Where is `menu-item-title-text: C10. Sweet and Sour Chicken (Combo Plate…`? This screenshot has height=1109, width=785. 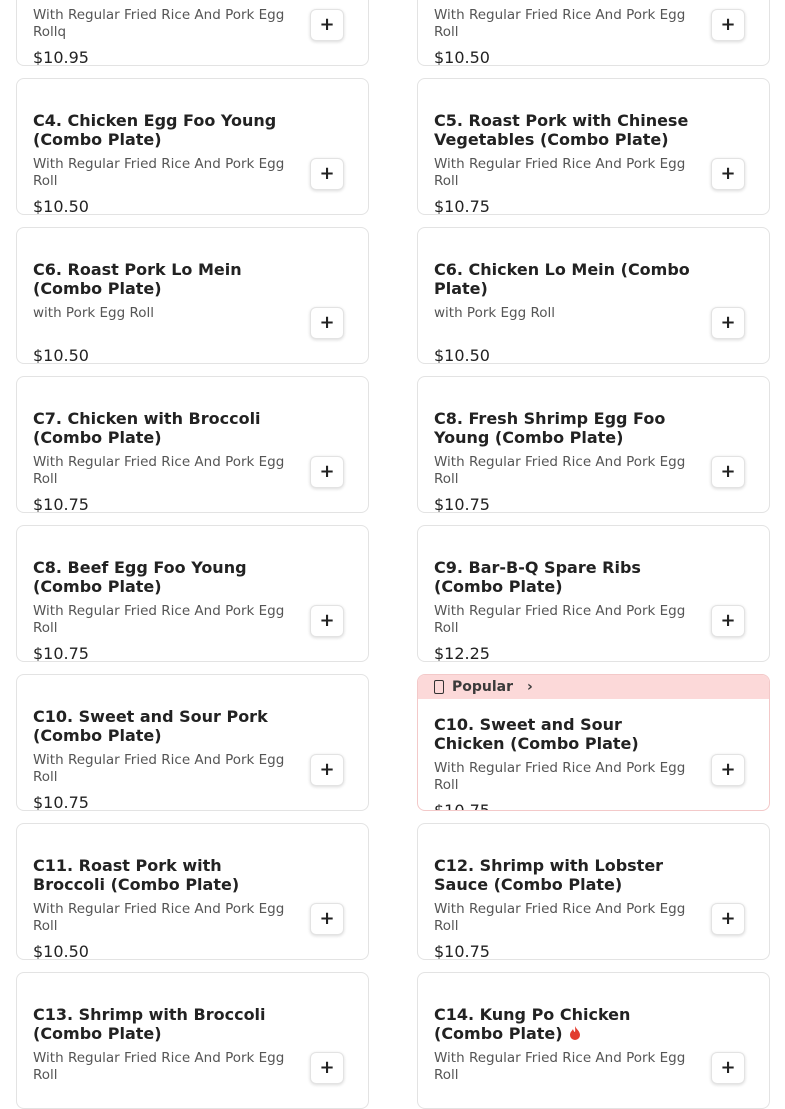
menu-item-title-text: C10. Sweet and Sour Chicken (Combo Plate… is located at coordinates (536, 734).